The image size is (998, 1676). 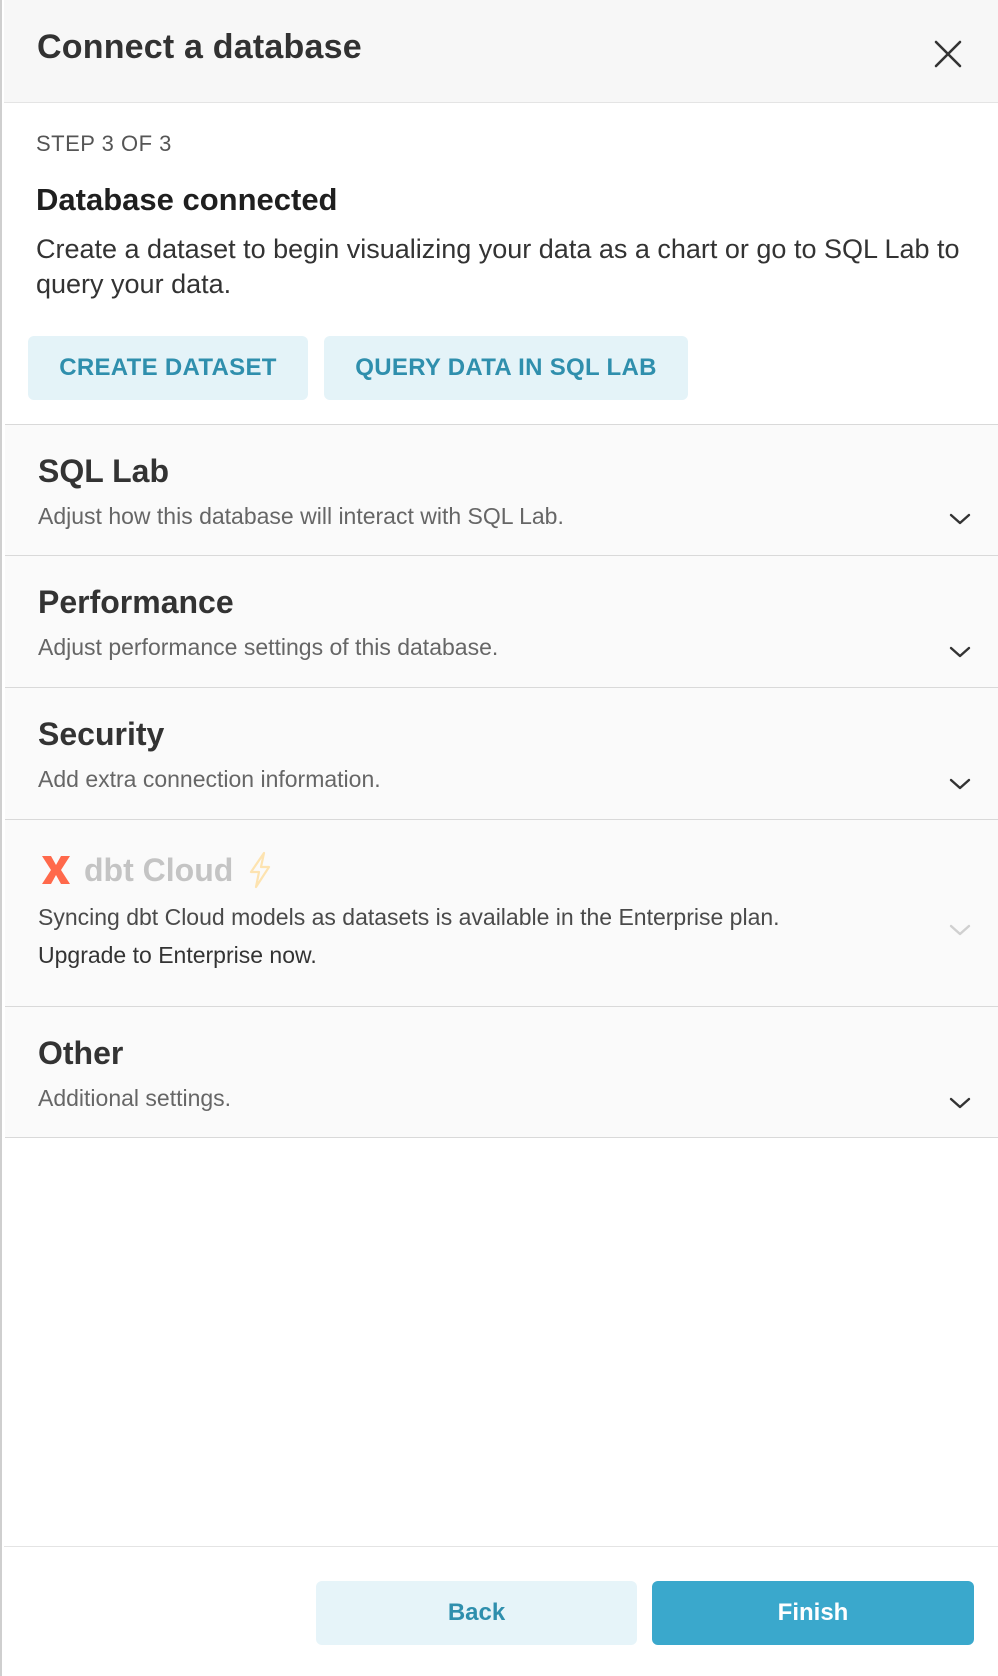 I want to click on dbt-cloud-header: dbt Cloud, so click(x=156, y=870).